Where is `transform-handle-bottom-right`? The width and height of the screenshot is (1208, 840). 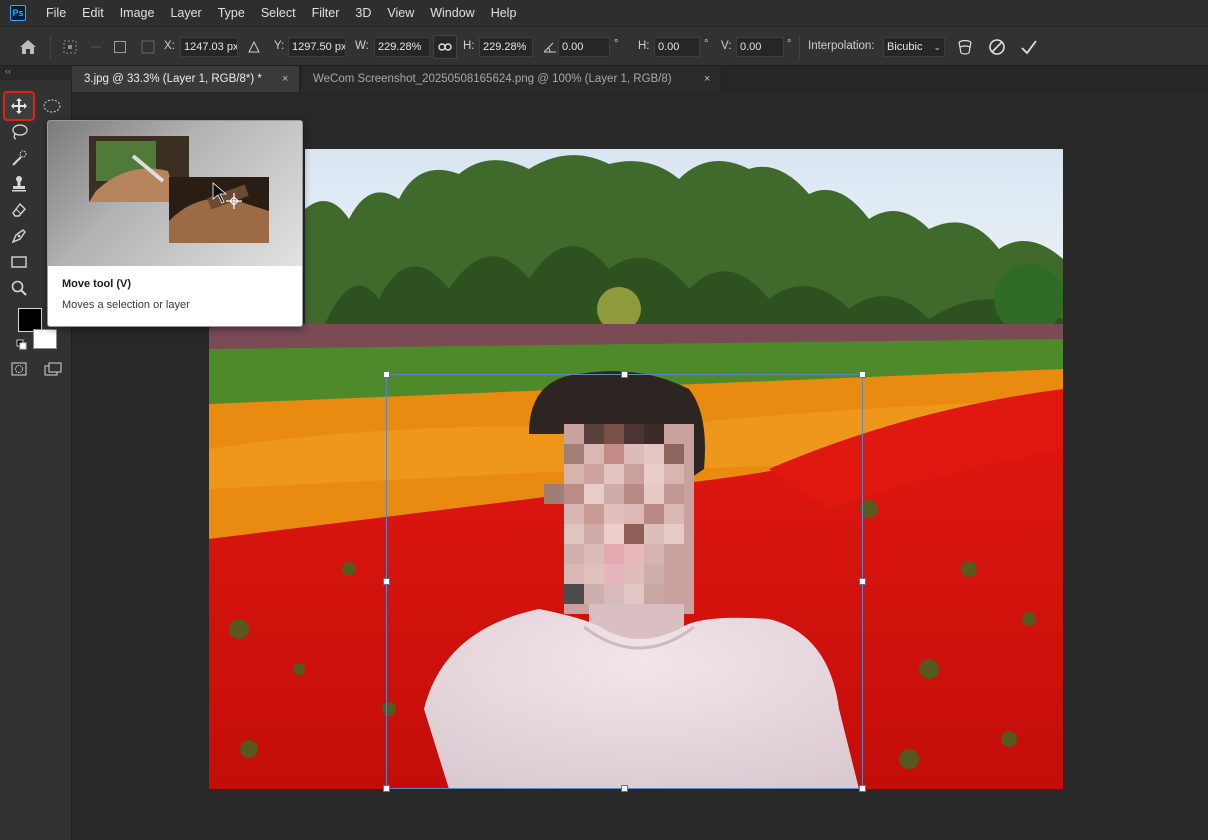 transform-handle-bottom-right is located at coordinates (862, 788).